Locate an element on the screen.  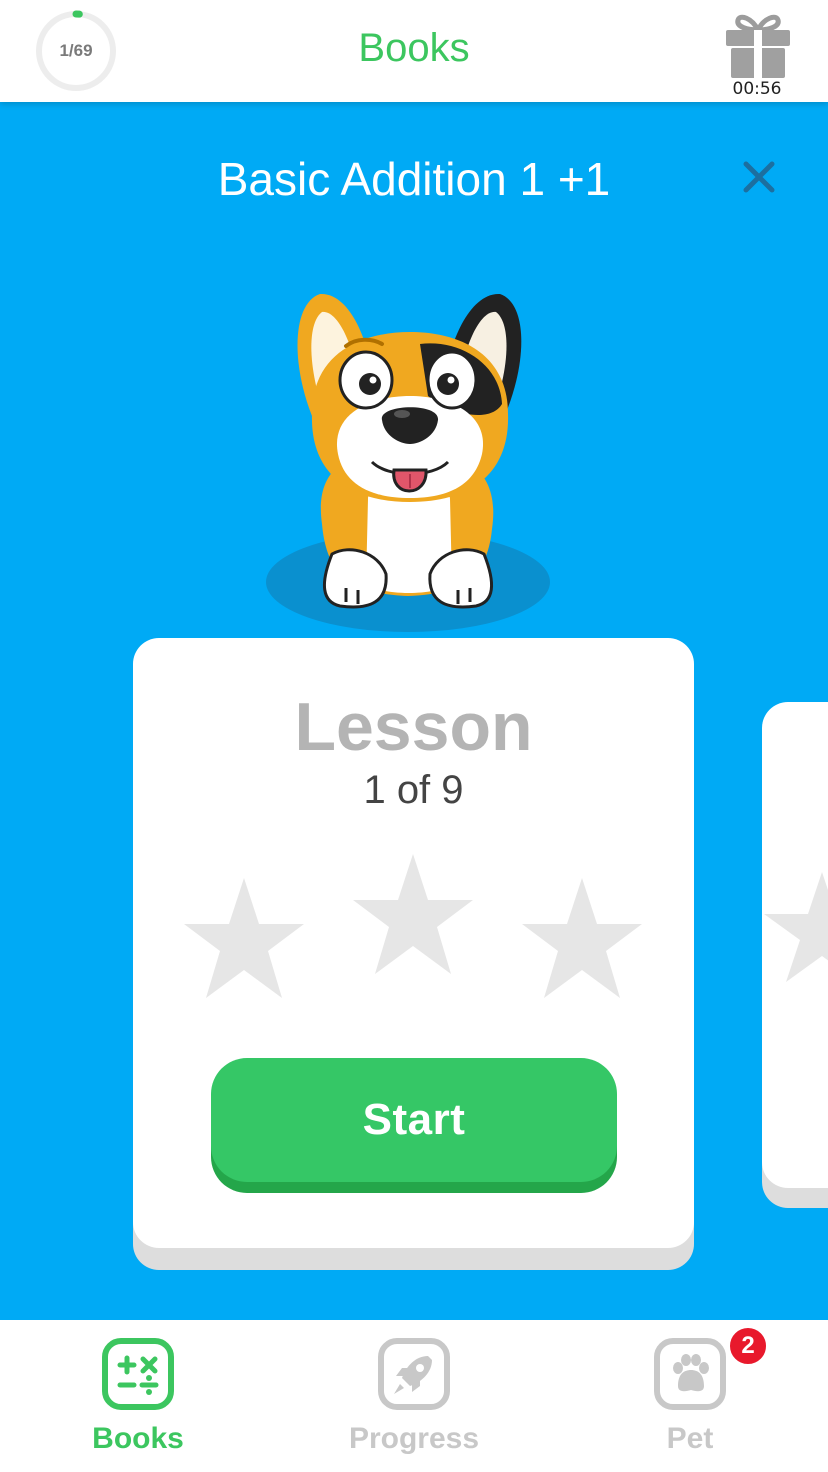
nav-books-label: Books is located at coordinates (138, 1438).